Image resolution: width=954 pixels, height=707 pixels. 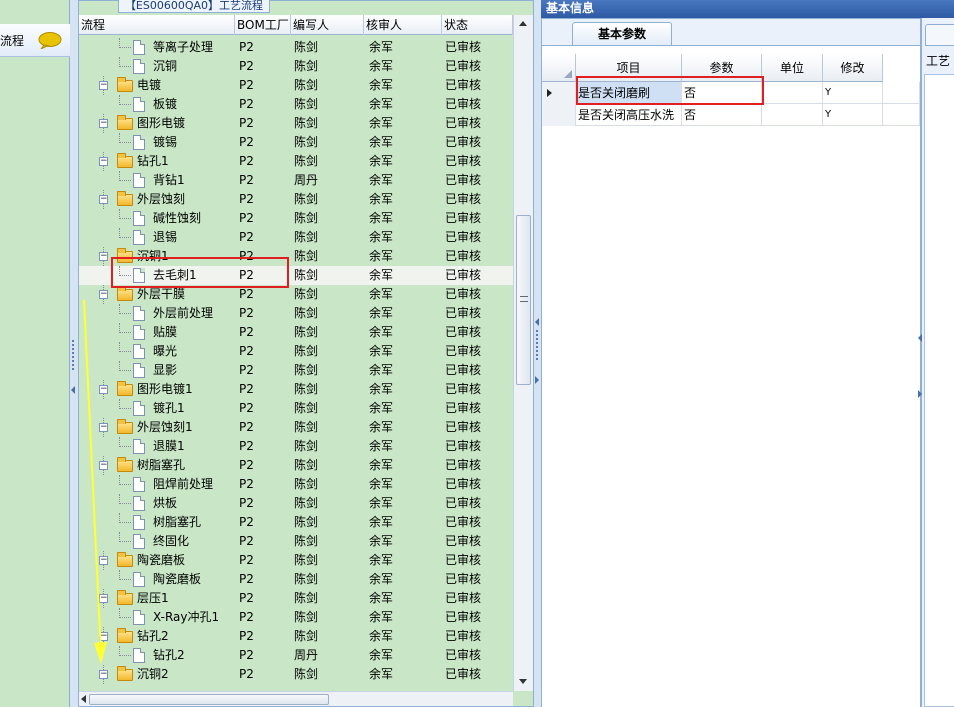 I want to click on tree-row: − 外层蚀刻1 P2 陈剑 余军 已审核, so click(x=296, y=427).